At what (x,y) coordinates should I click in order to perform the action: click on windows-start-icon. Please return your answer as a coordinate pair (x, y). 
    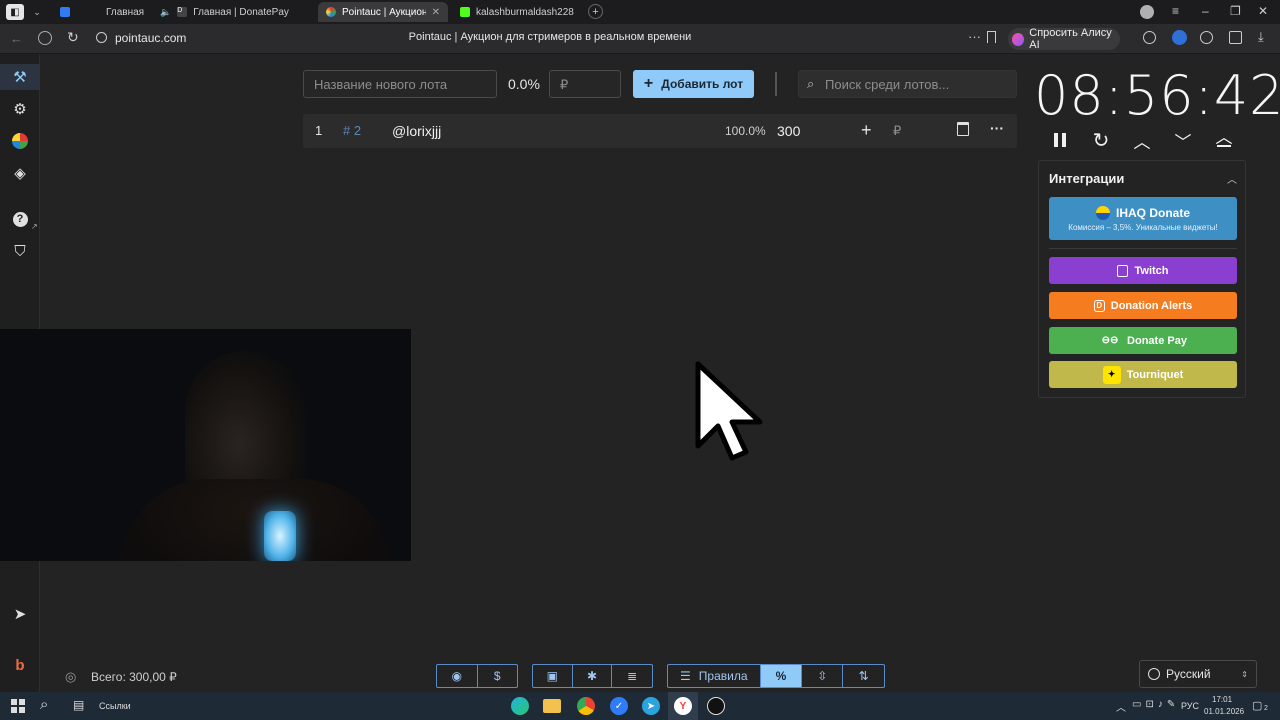
    Looking at the image, I should click on (18, 706).